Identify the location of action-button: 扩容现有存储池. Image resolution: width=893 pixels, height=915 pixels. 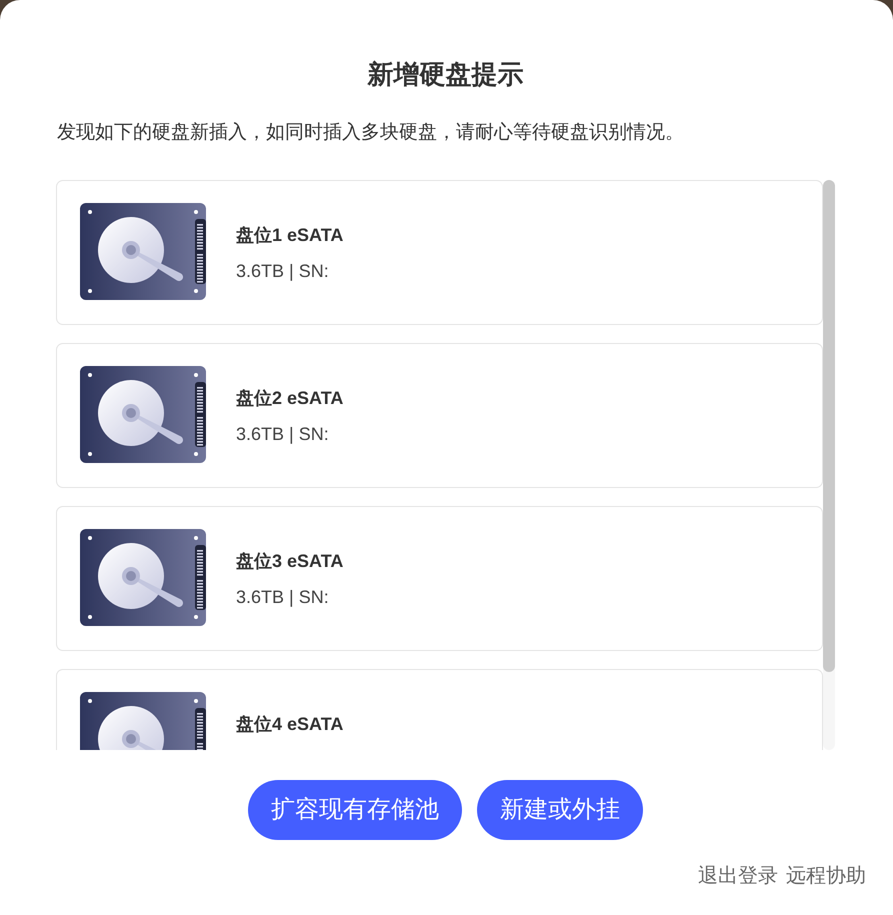
(355, 810).